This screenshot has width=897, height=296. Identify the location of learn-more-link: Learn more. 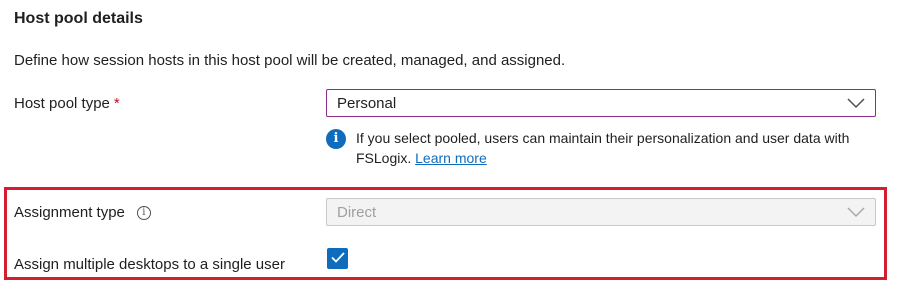
(451, 158).